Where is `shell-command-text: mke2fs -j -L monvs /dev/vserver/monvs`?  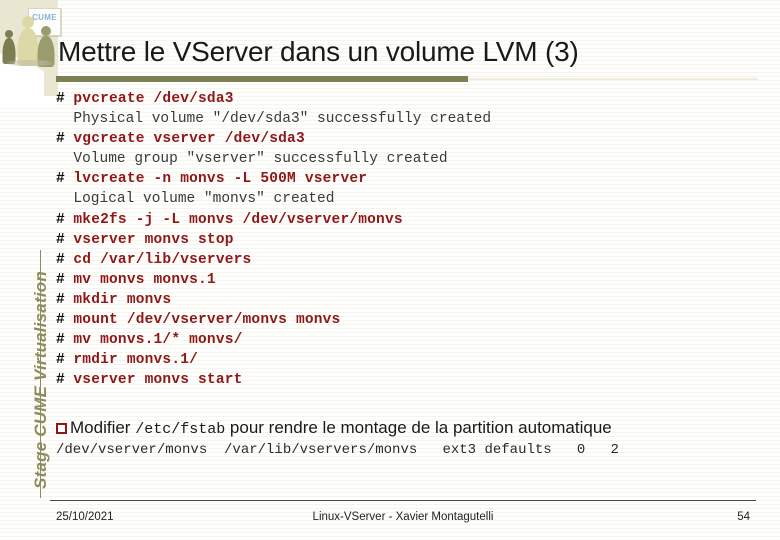
shell-command-text: mke2fs -j -L monvs /dev/vserver/monvs is located at coordinates (238, 219).